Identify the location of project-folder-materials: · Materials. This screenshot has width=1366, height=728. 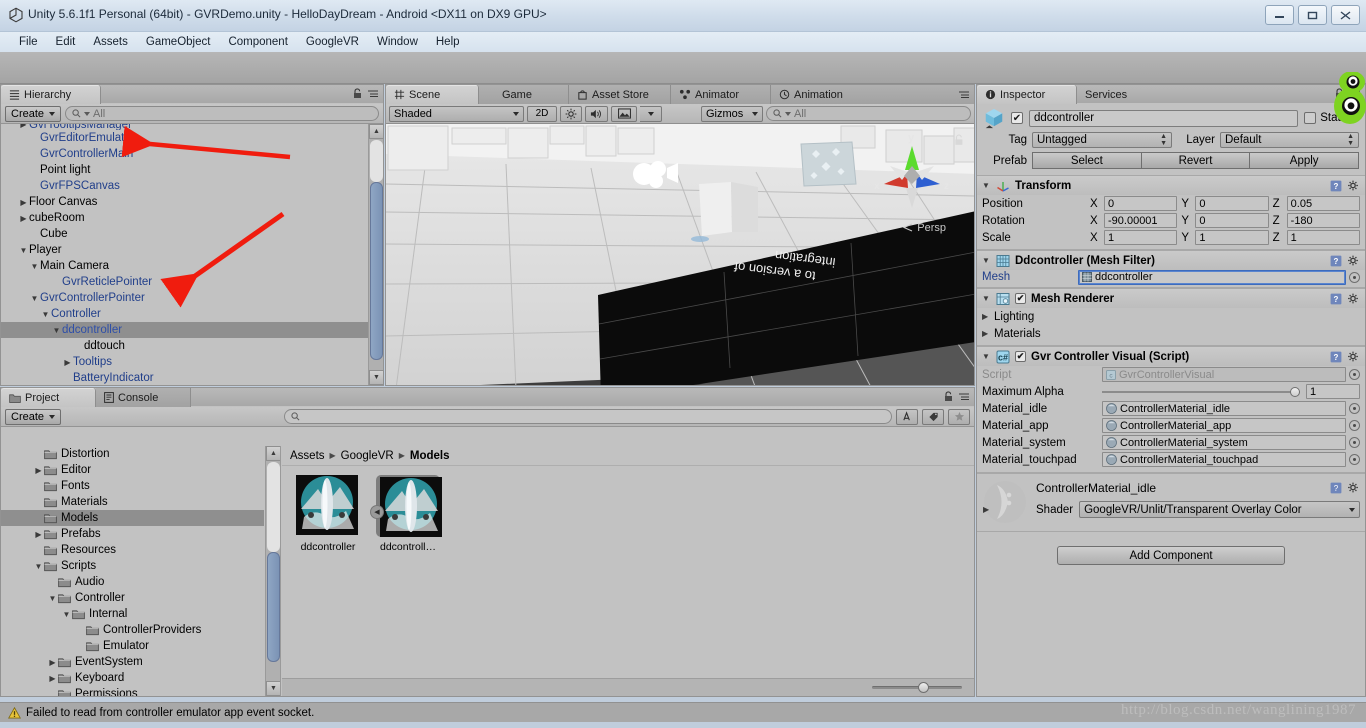
(132, 502).